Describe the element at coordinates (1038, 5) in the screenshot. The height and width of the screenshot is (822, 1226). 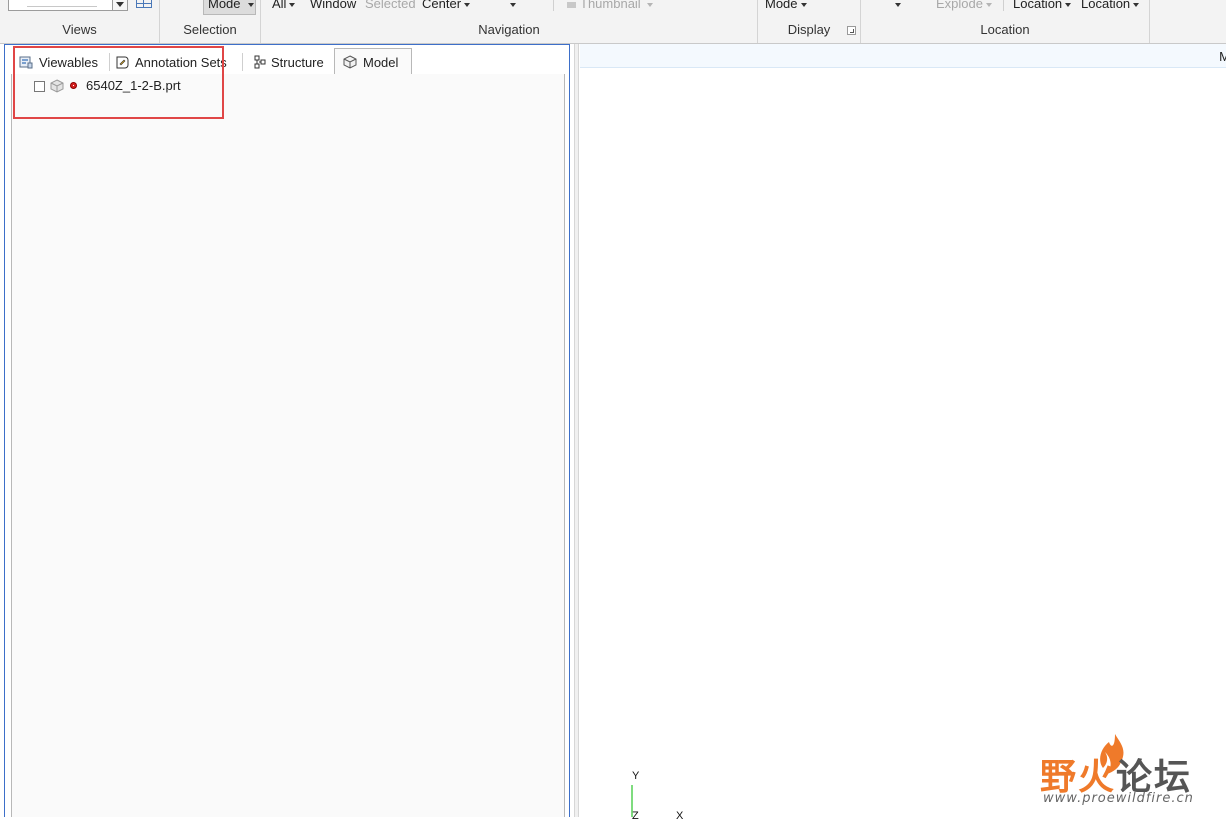
I see `location-label-1: Location` at that location.